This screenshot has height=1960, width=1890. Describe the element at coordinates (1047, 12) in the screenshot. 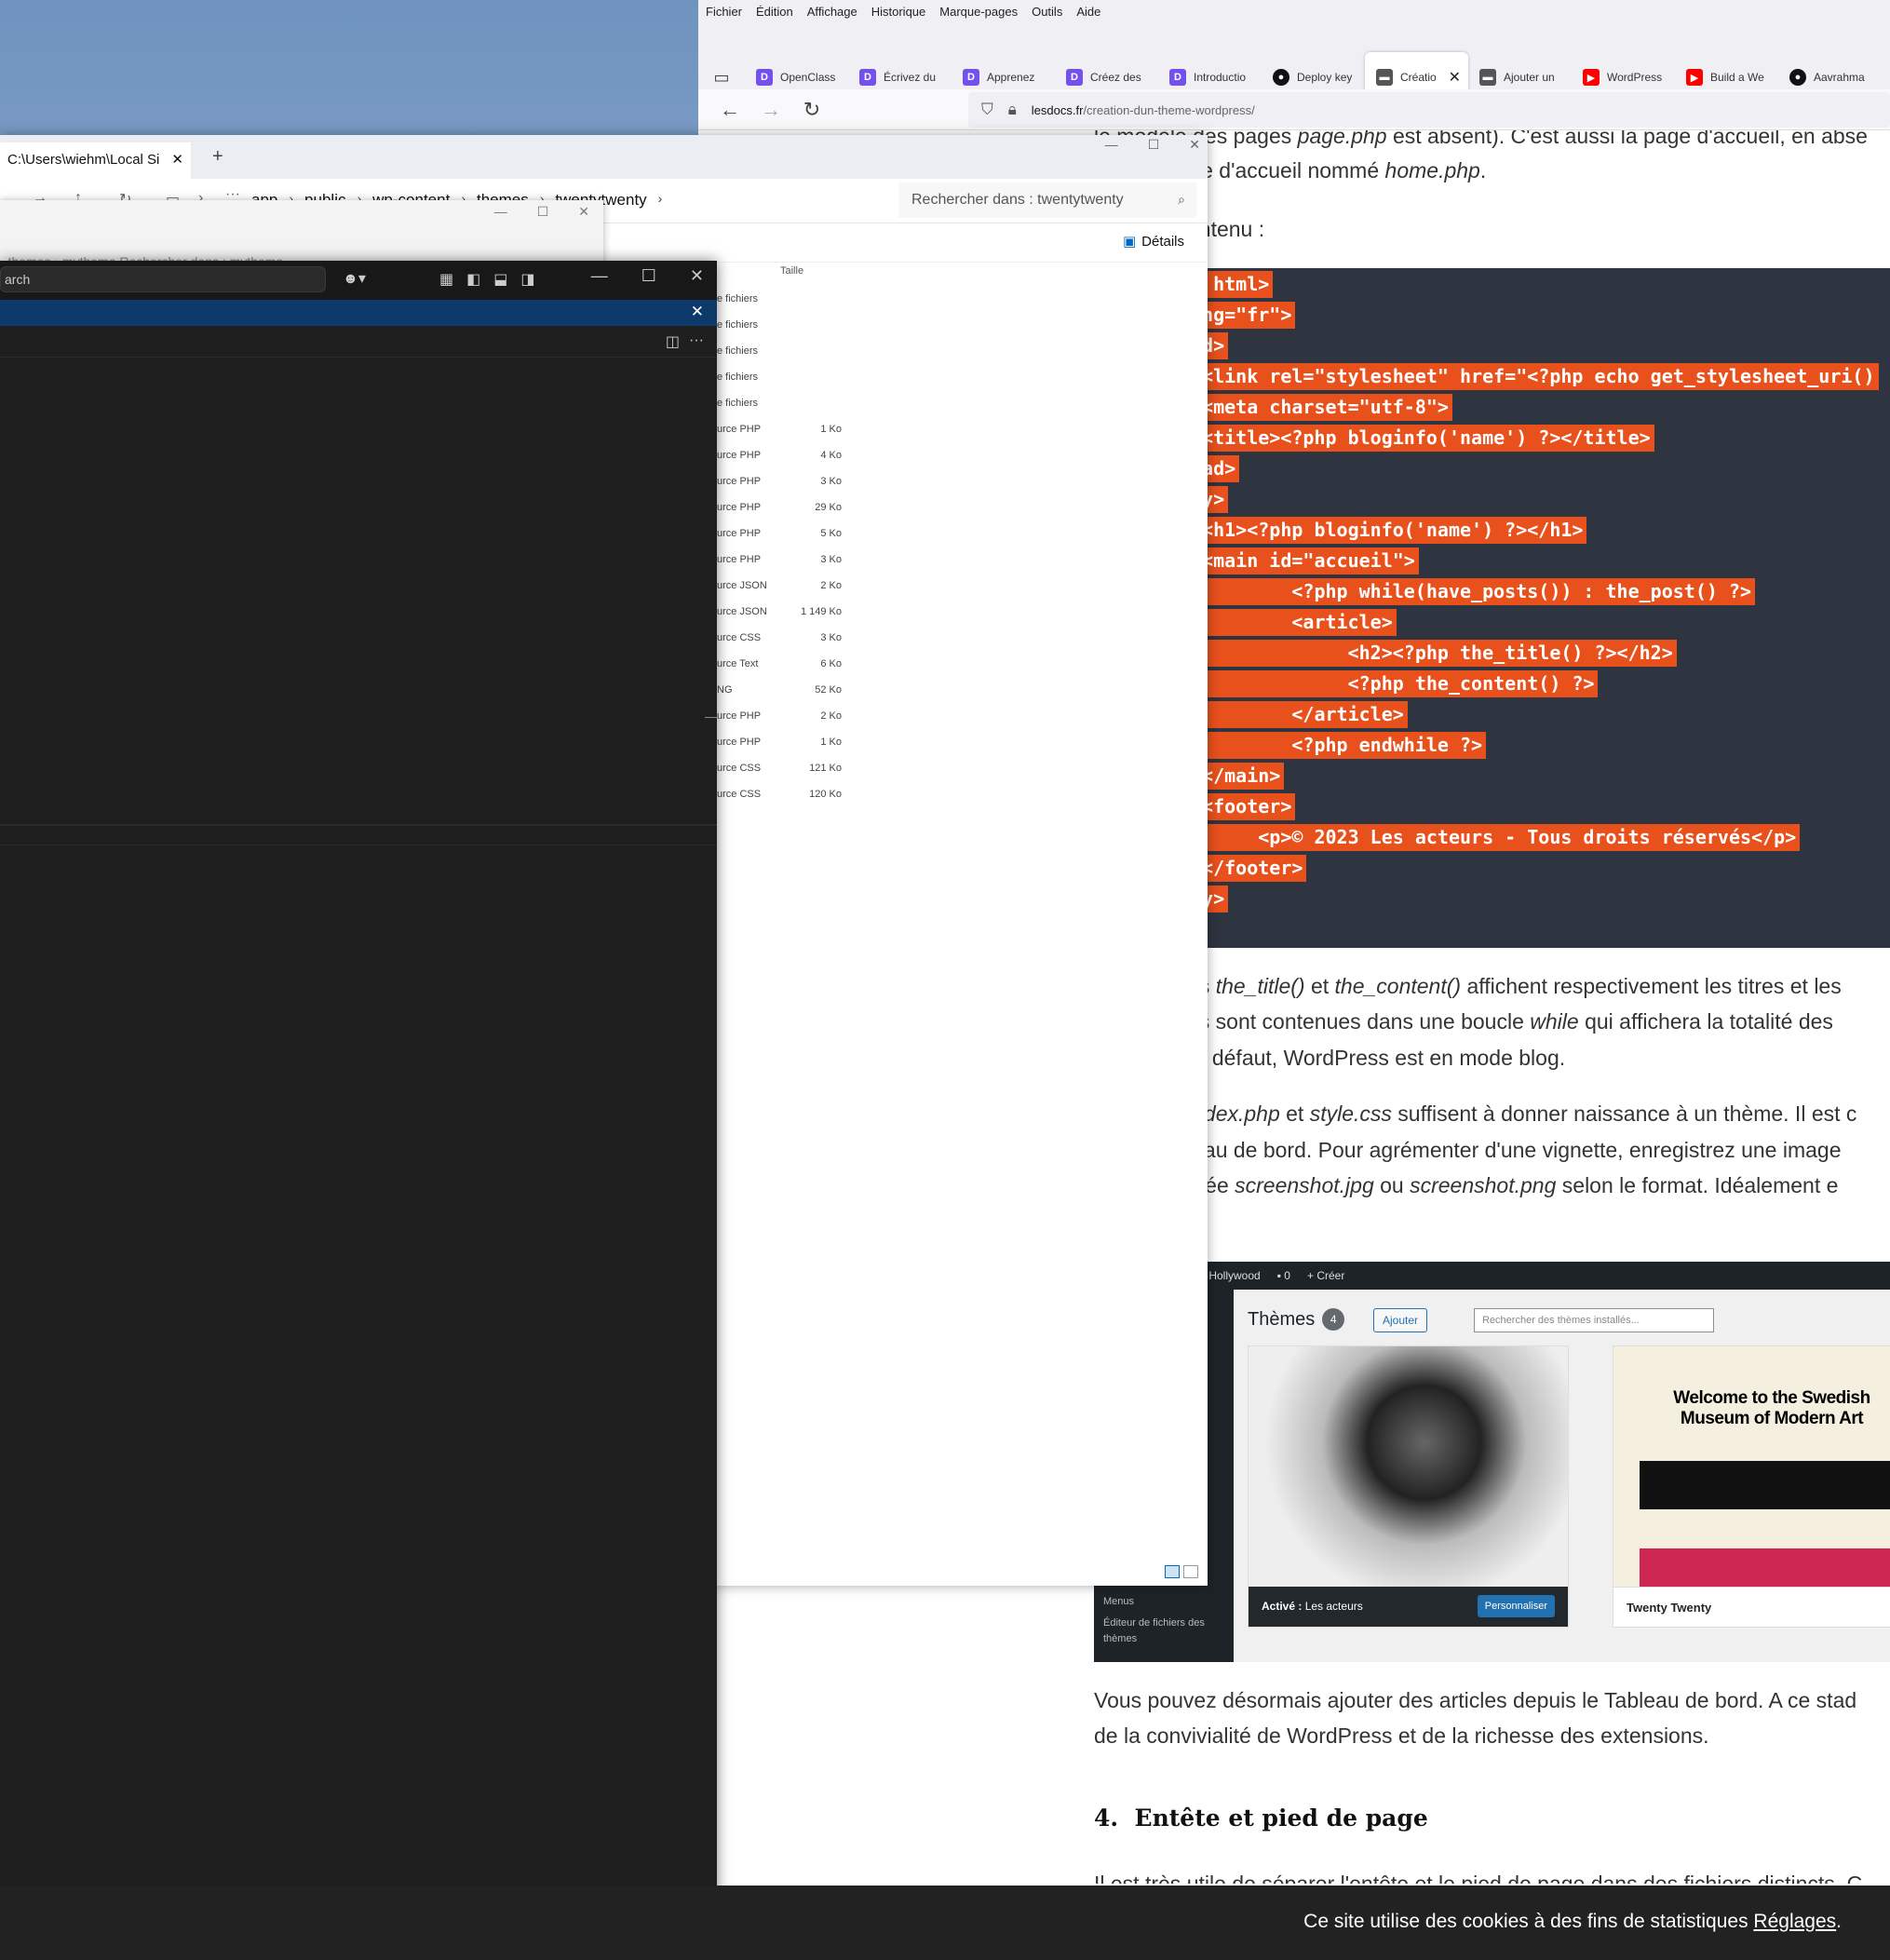

I see `menu-outils: Outils` at that location.